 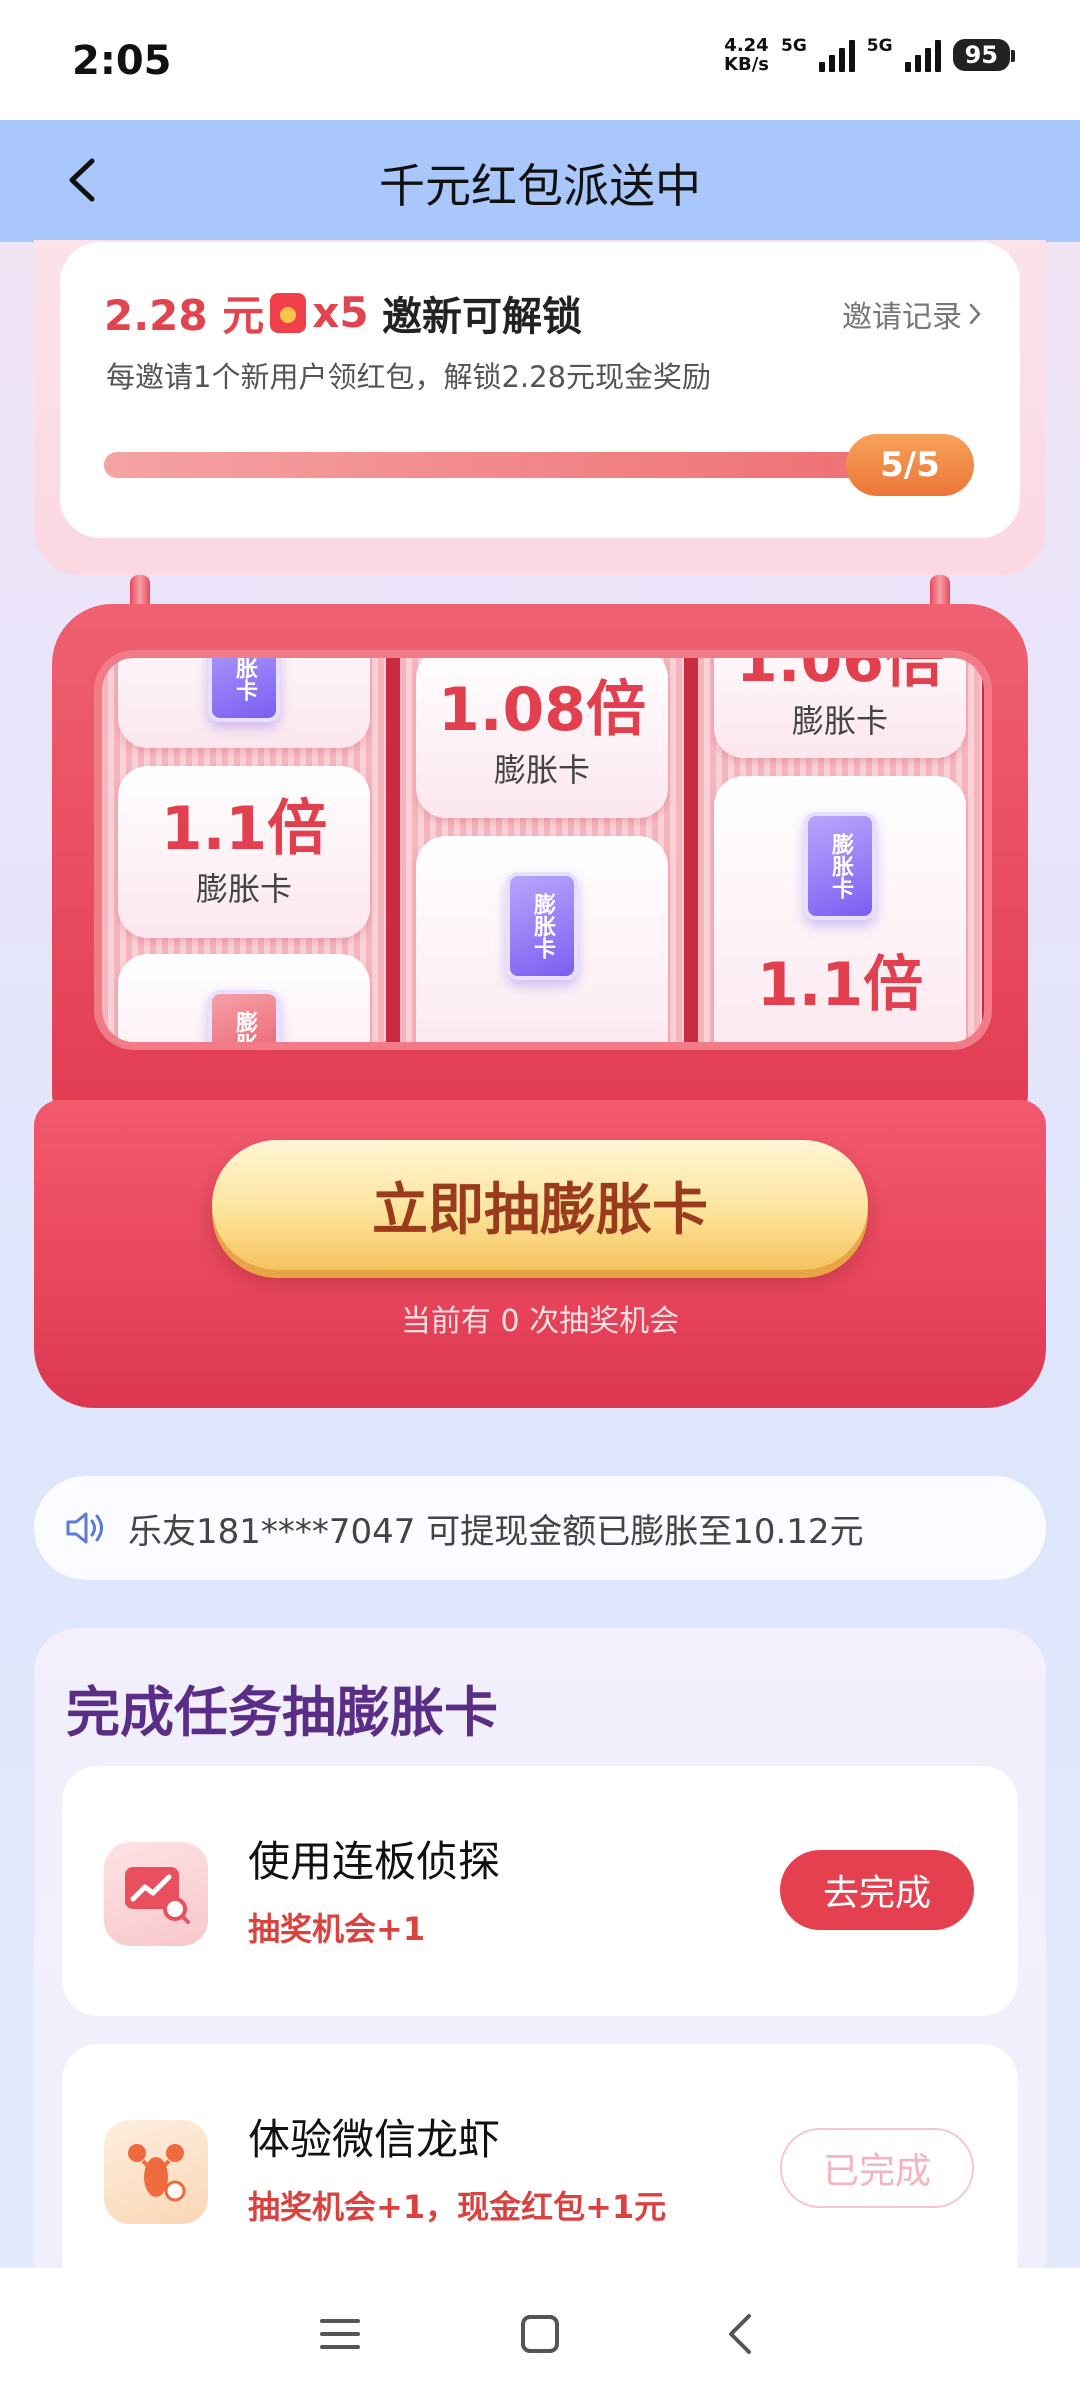 I want to click on invite-record-link: 邀请记录, so click(x=912, y=314).